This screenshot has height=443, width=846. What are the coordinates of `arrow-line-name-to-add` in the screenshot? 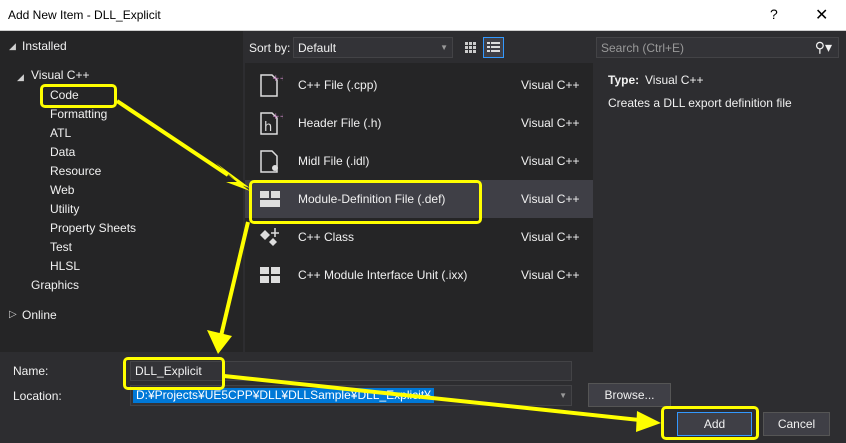 It's located at (432, 398).